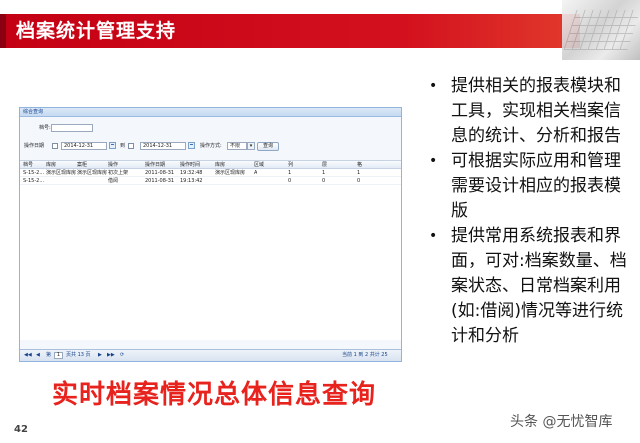  What do you see at coordinates (28, 355) in the screenshot?
I see `first-page-icon: ◀◀` at bounding box center [28, 355].